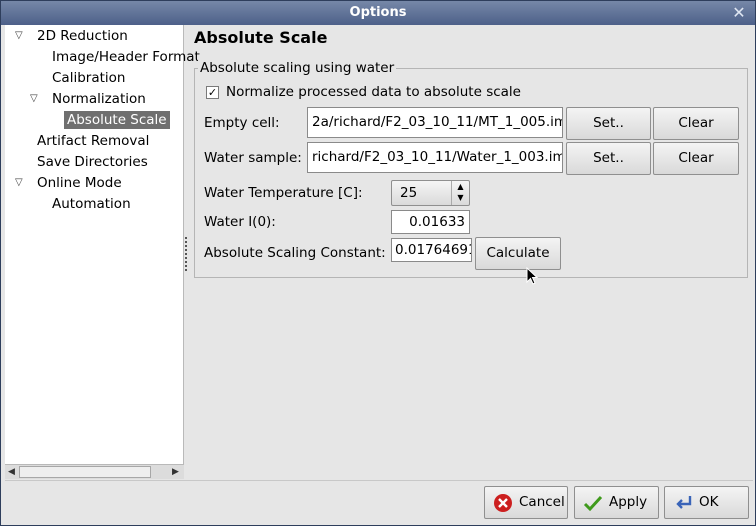 The width and height of the screenshot is (756, 526). What do you see at coordinates (82, 36) in the screenshot?
I see `tree-item-label: 2D Reduction` at bounding box center [82, 36].